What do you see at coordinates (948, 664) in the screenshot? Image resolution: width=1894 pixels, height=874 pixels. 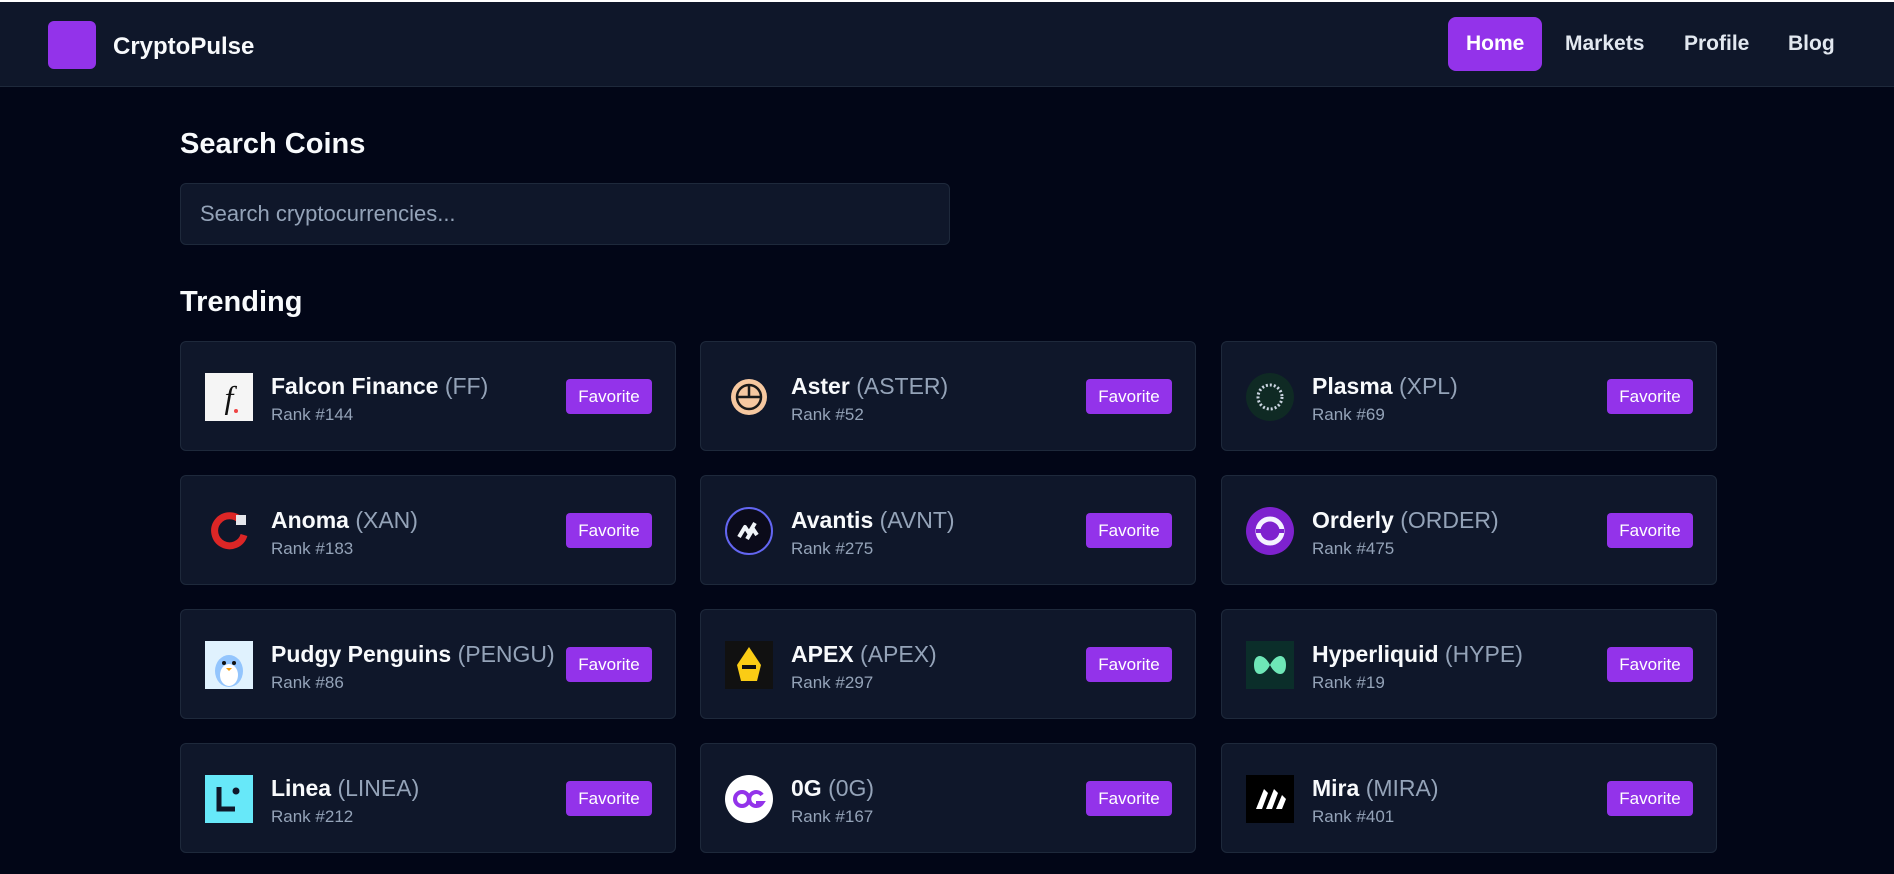 I see `coin-card-apex: APEX (APEX) Rank #297 Favorite` at bounding box center [948, 664].